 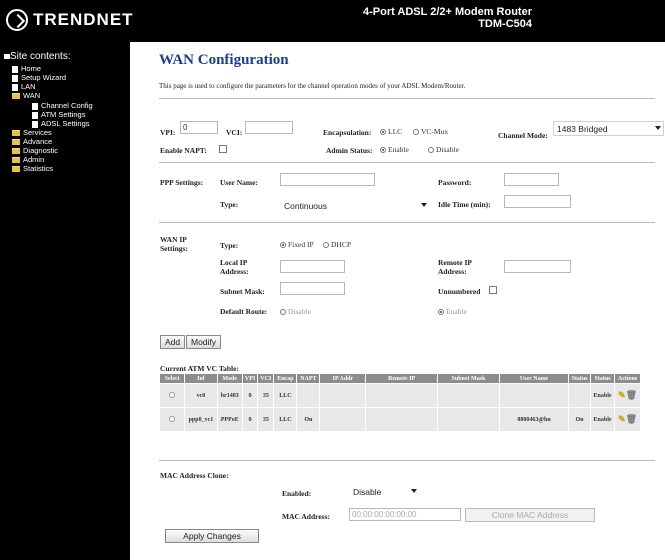 What do you see at coordinates (312, 266) in the screenshot?
I see `local-ip-input` at bounding box center [312, 266].